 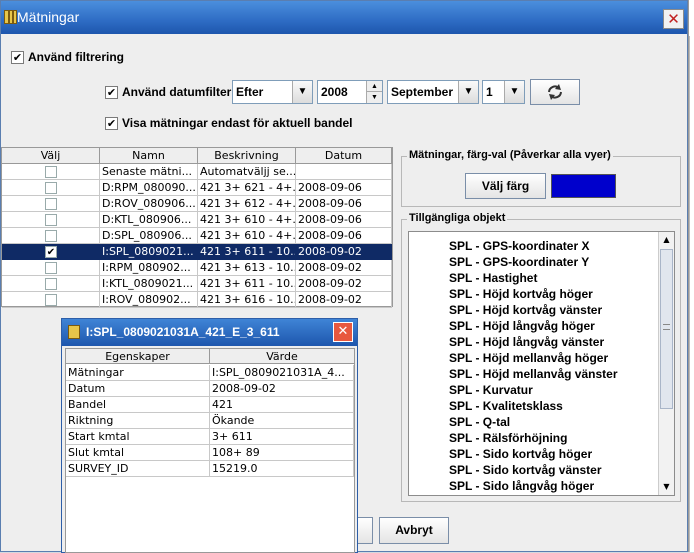 What do you see at coordinates (521, 486) in the screenshot?
I see `list-item: SPL - Sido långvåg höger` at bounding box center [521, 486].